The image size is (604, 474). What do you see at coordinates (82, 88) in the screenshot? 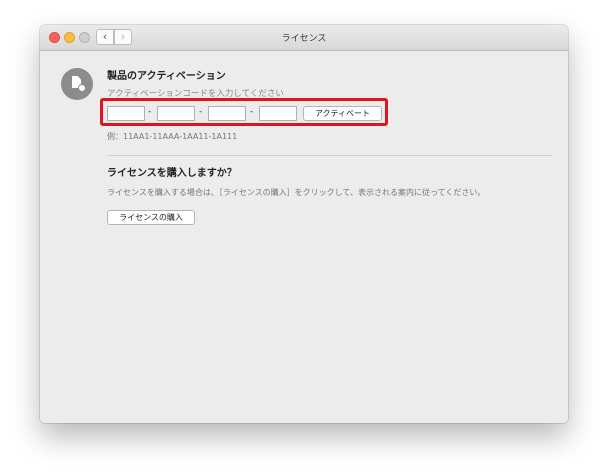
I see `badge-shape` at bounding box center [82, 88].